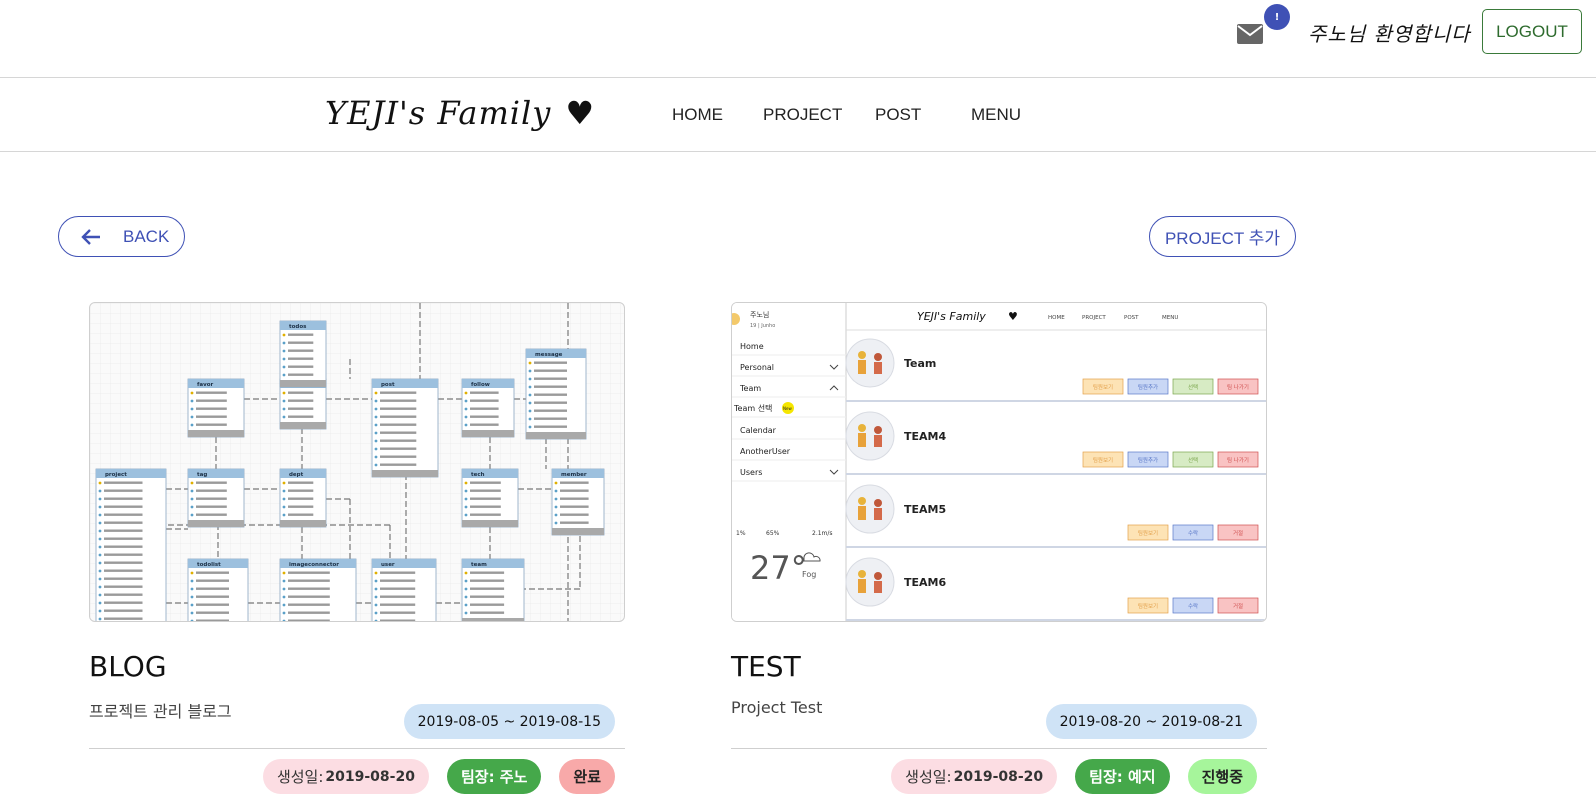  I want to click on nav-home: HOME, so click(697, 115).